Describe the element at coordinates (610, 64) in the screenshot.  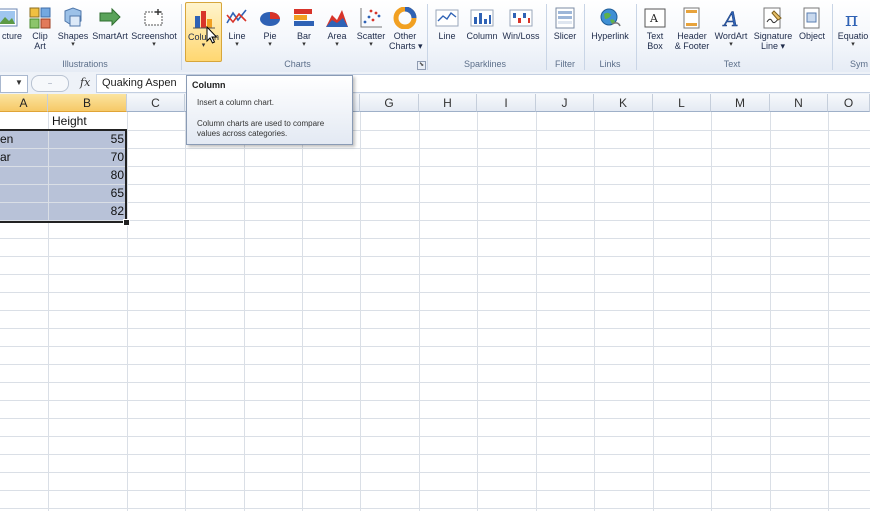
I see `group-label-links: Links` at that location.